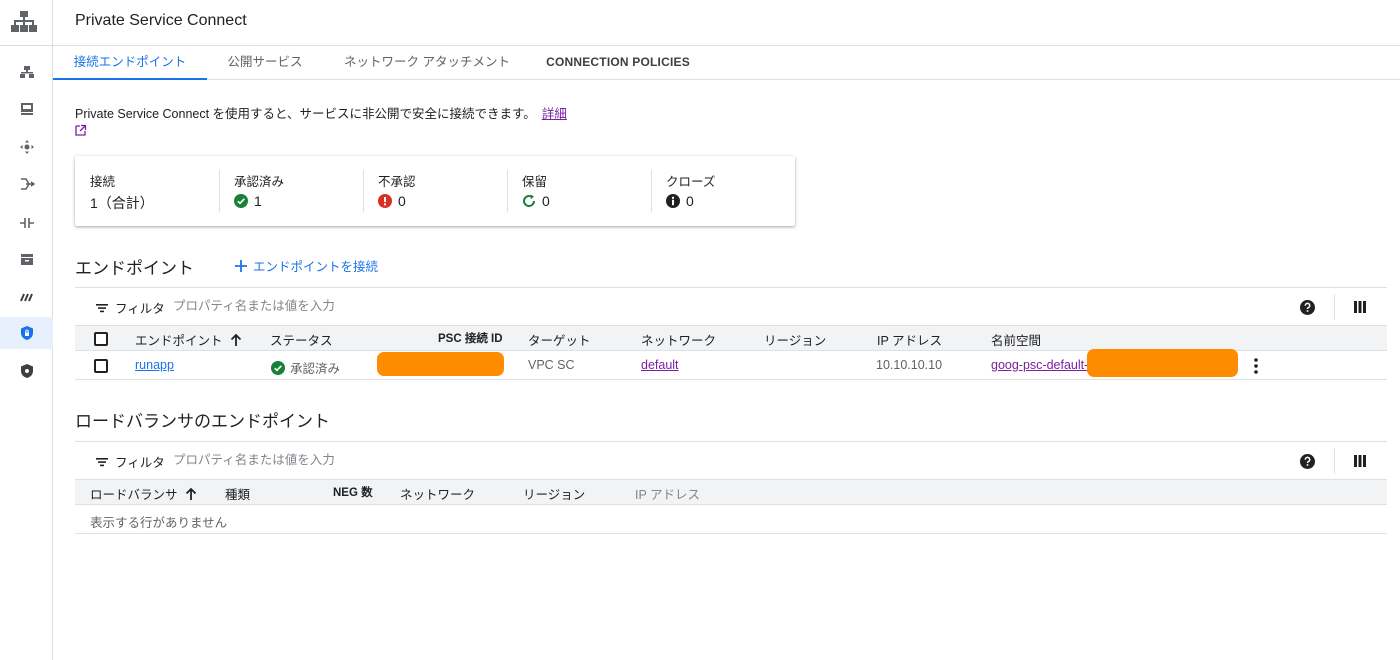 Image resolution: width=1400 pixels, height=660 pixels. What do you see at coordinates (161, 20) in the screenshot?
I see `page-title: Private Service Connect` at bounding box center [161, 20].